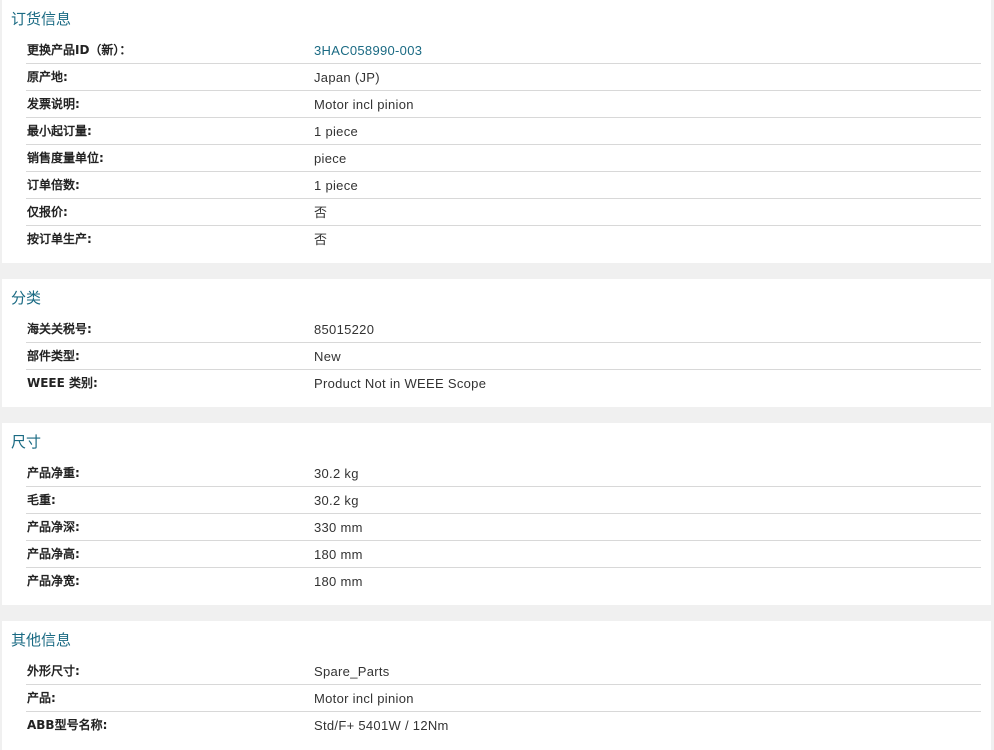 This screenshot has height=750, width=994. I want to click on table-row: 按订单生产: 否, so click(503, 239).